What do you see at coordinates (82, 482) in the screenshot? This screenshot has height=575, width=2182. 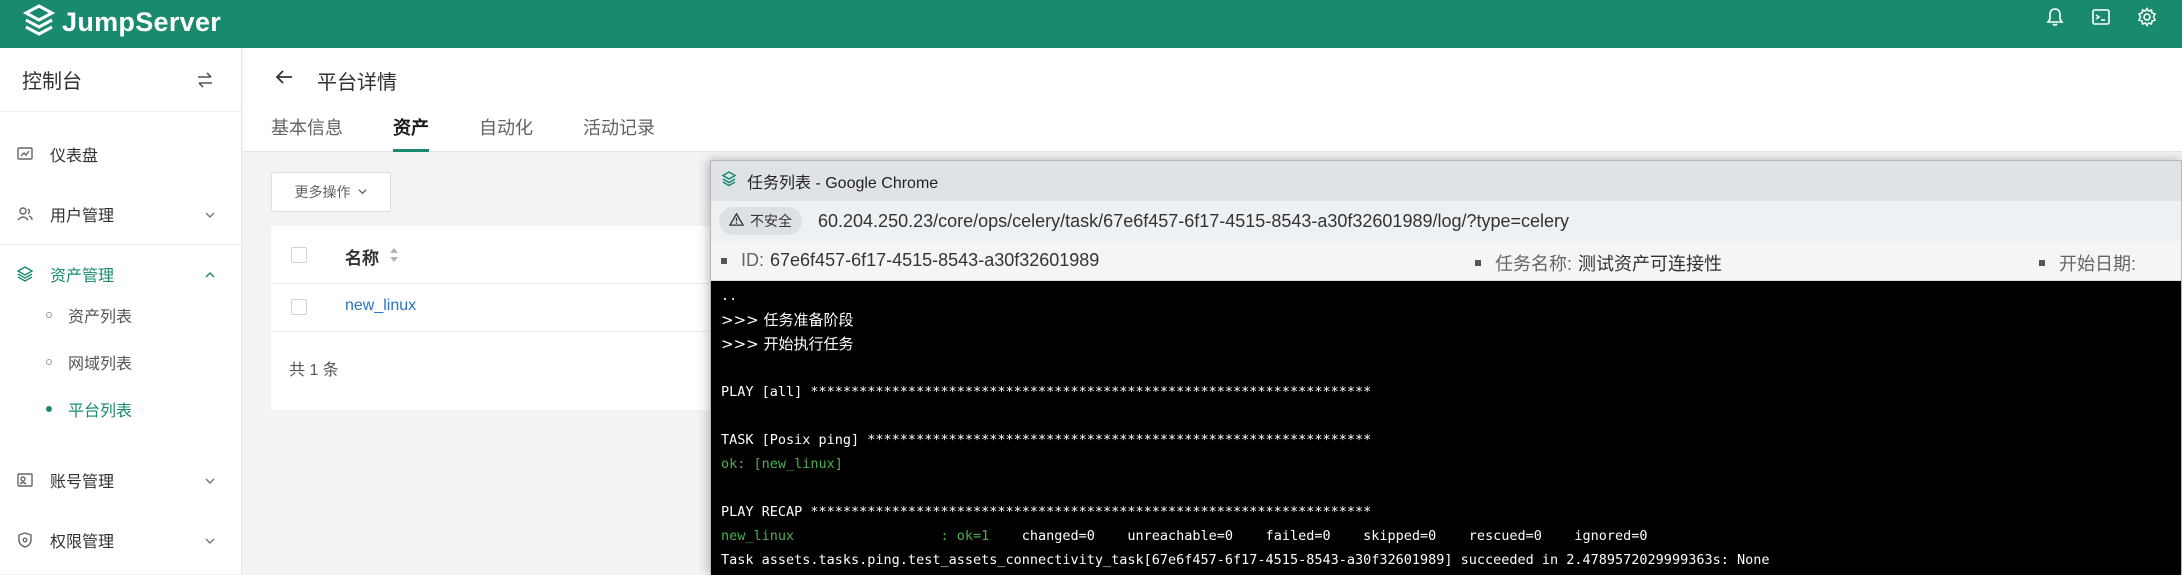 I see `sidebar-item-label: 账号管理` at bounding box center [82, 482].